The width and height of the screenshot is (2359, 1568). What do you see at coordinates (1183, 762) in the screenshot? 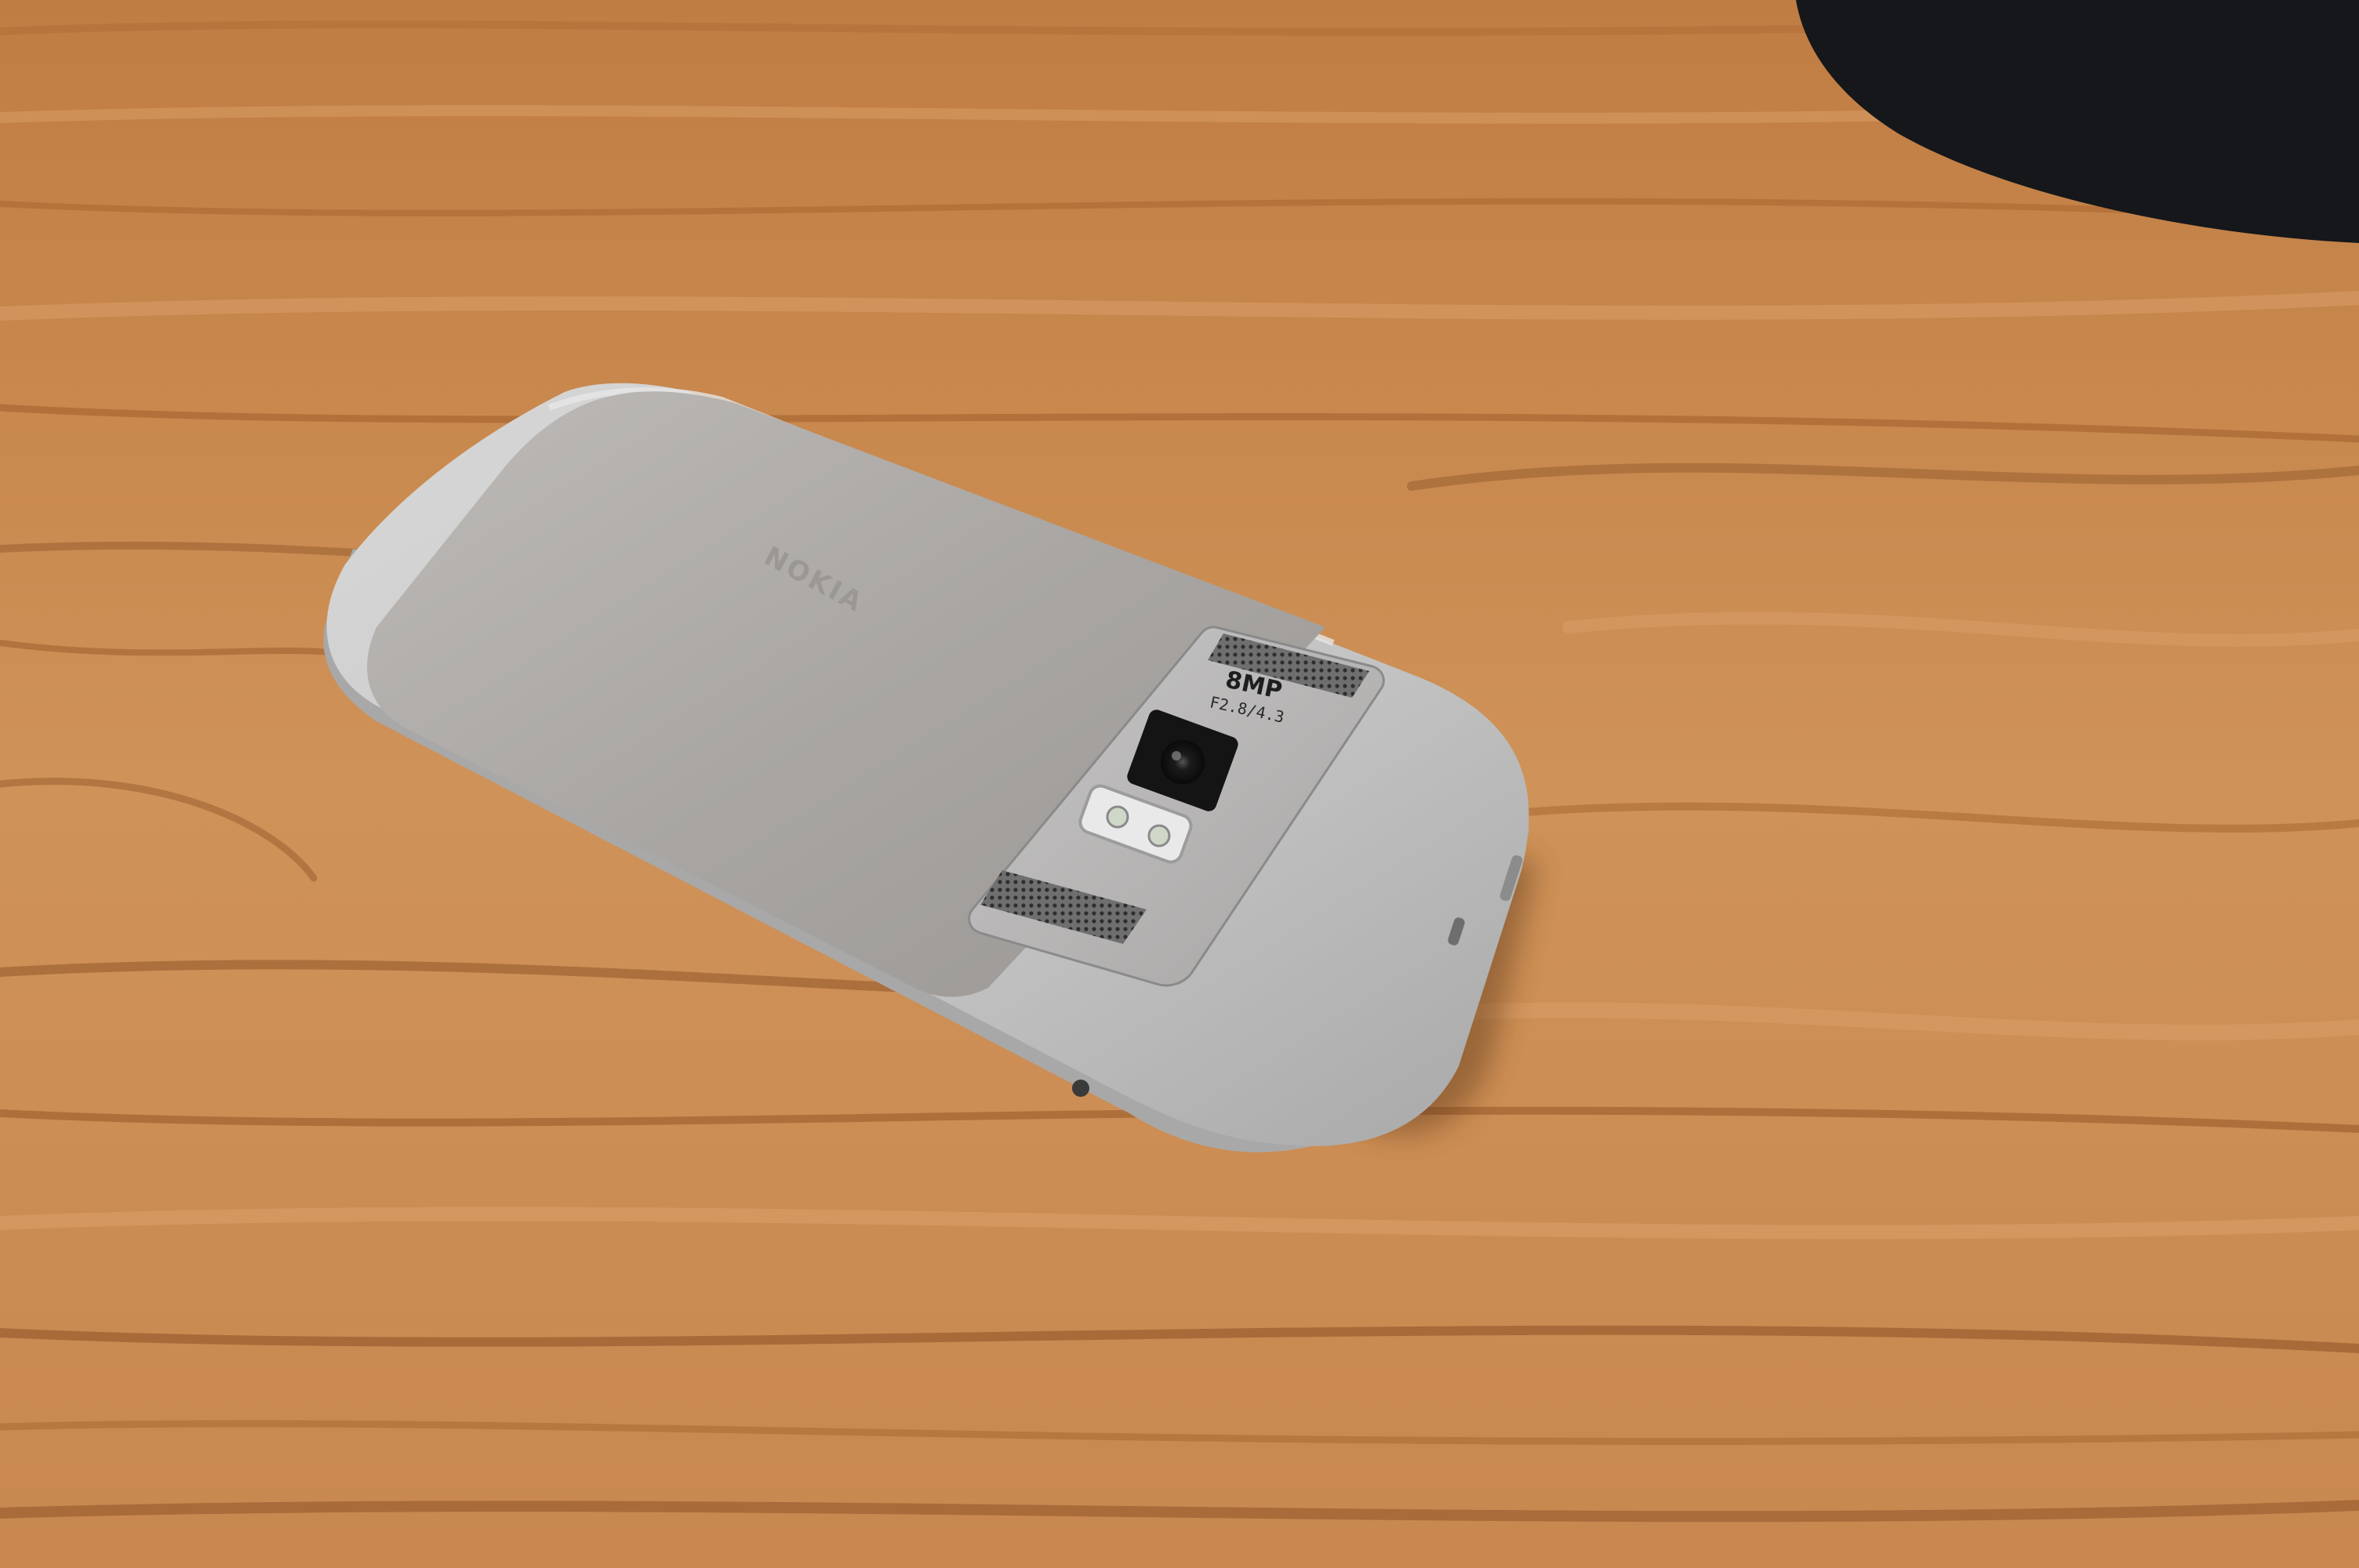
I see `camera-lens` at bounding box center [1183, 762].